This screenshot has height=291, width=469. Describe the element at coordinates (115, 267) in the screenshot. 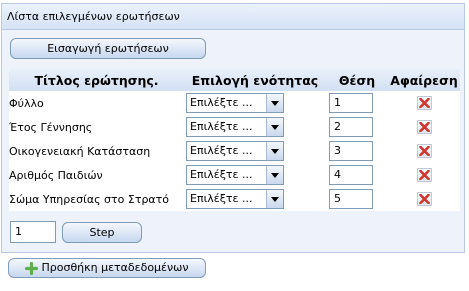

I see `add-metadata-label: Προσθήκη μεταδεδομένων` at that location.